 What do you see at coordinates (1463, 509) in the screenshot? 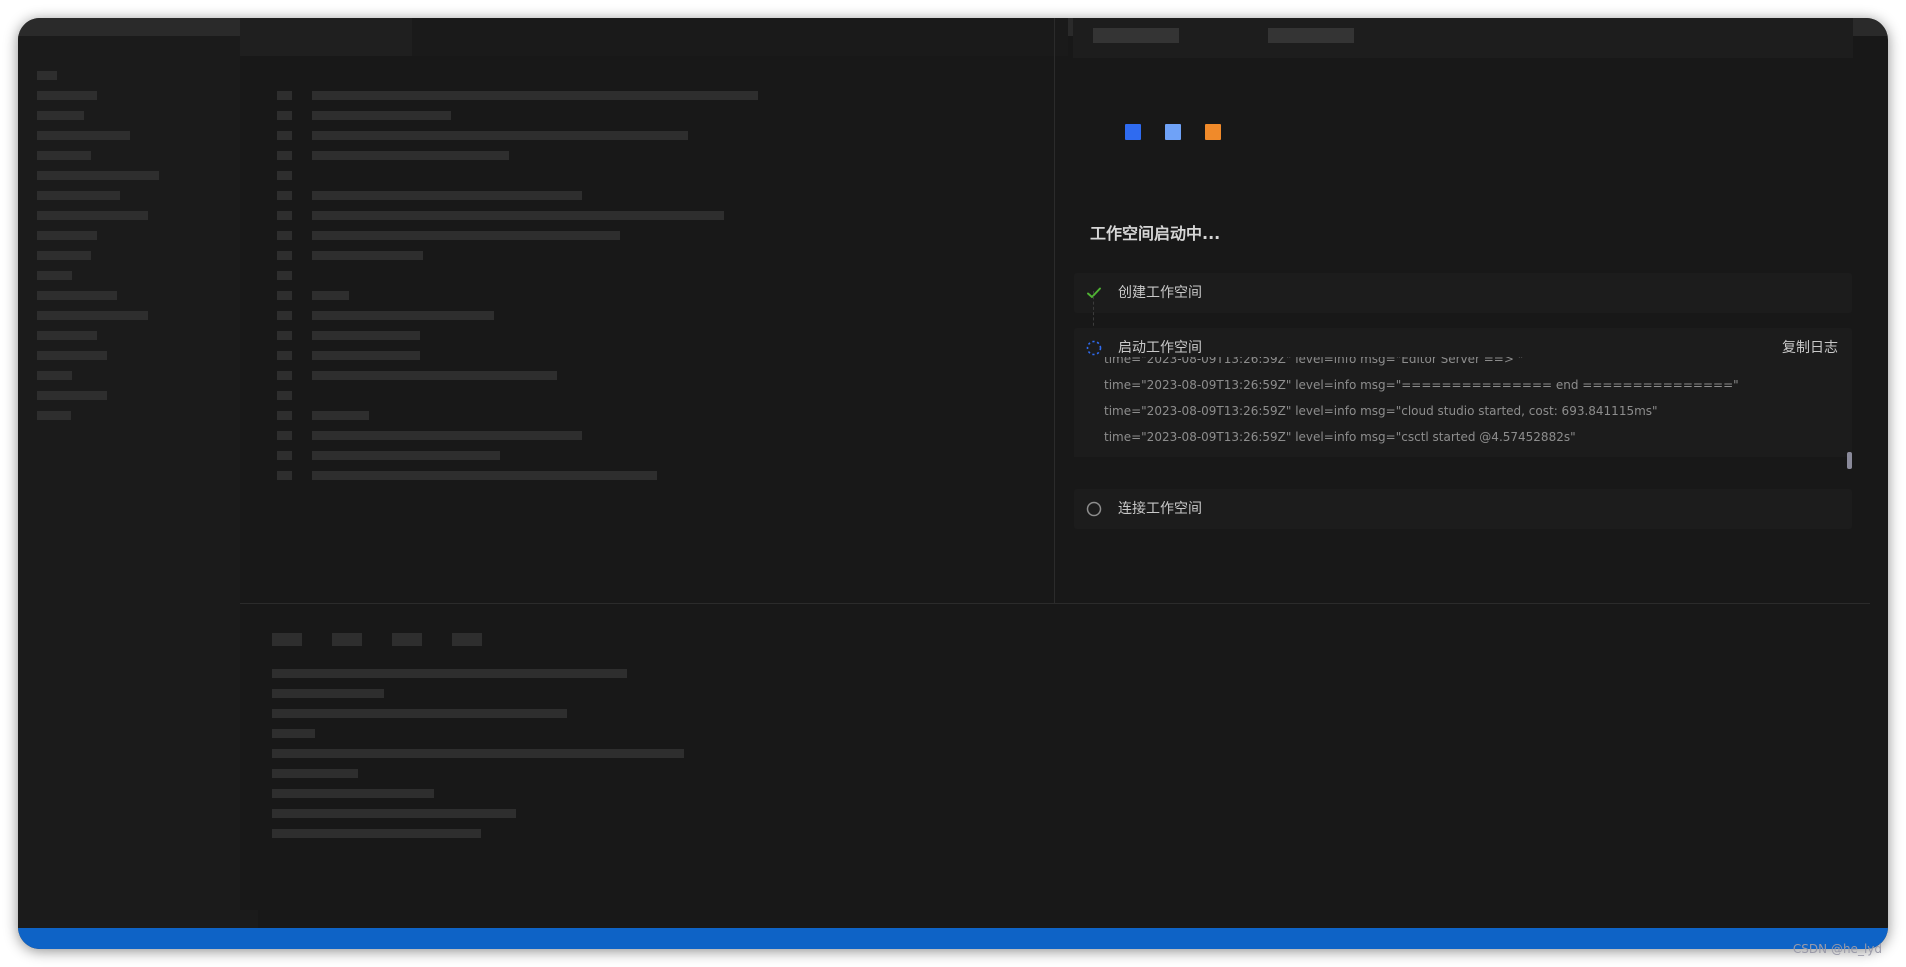
I see `step-connect-workspace: 连接工作空间` at bounding box center [1463, 509].